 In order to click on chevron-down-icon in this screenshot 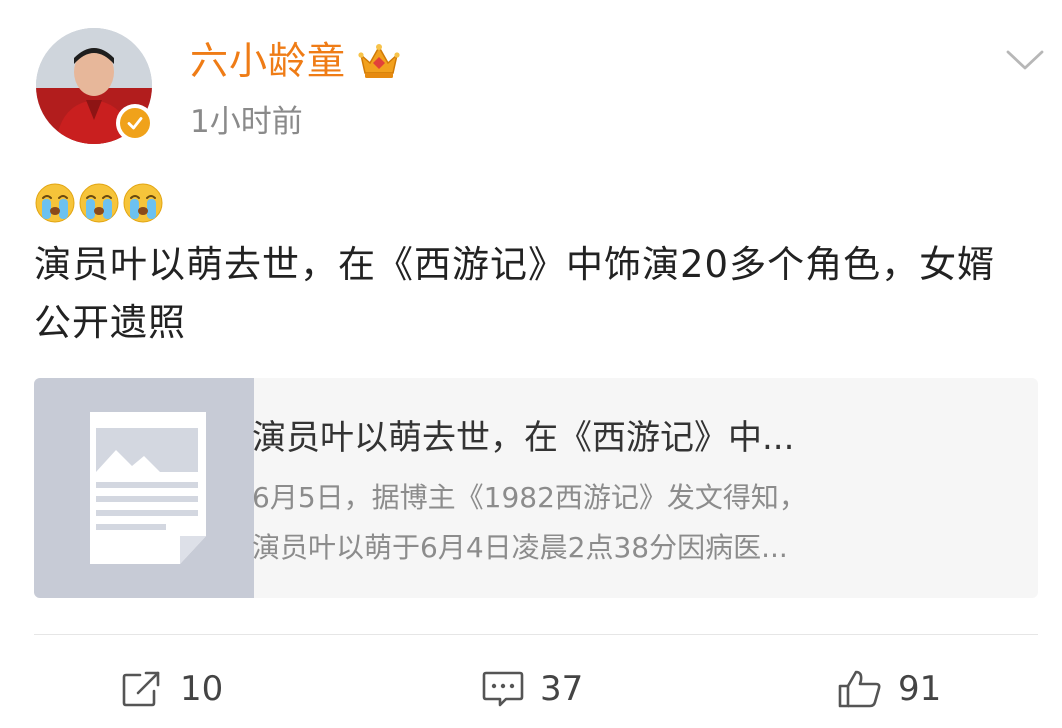, I will do `click(1025, 59)`.